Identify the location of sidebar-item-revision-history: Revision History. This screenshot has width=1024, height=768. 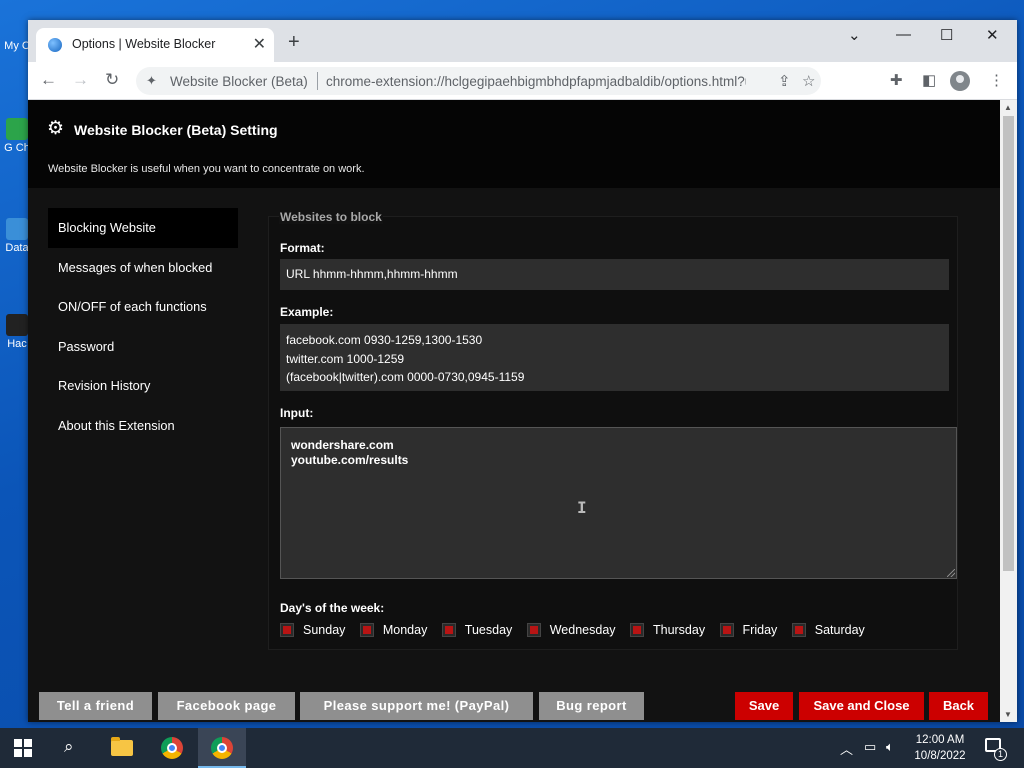
(143, 386).